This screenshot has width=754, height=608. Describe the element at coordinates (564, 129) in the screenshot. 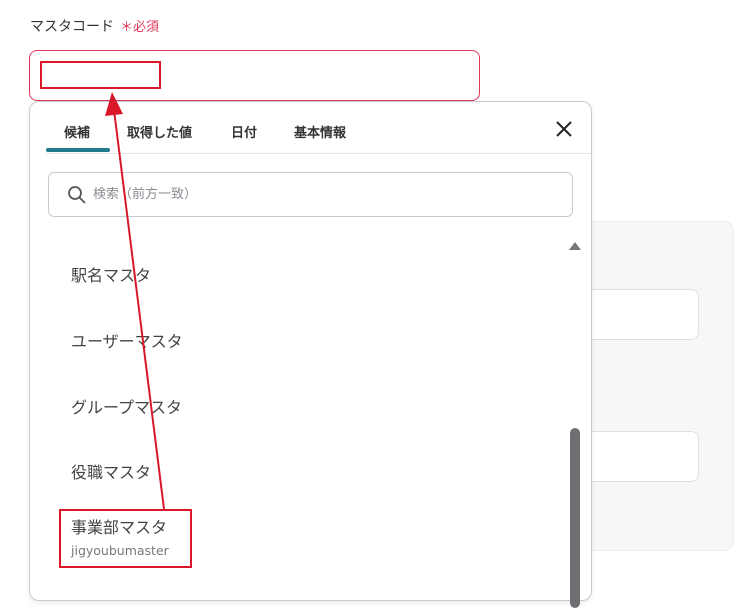

I see `close-icon` at that location.